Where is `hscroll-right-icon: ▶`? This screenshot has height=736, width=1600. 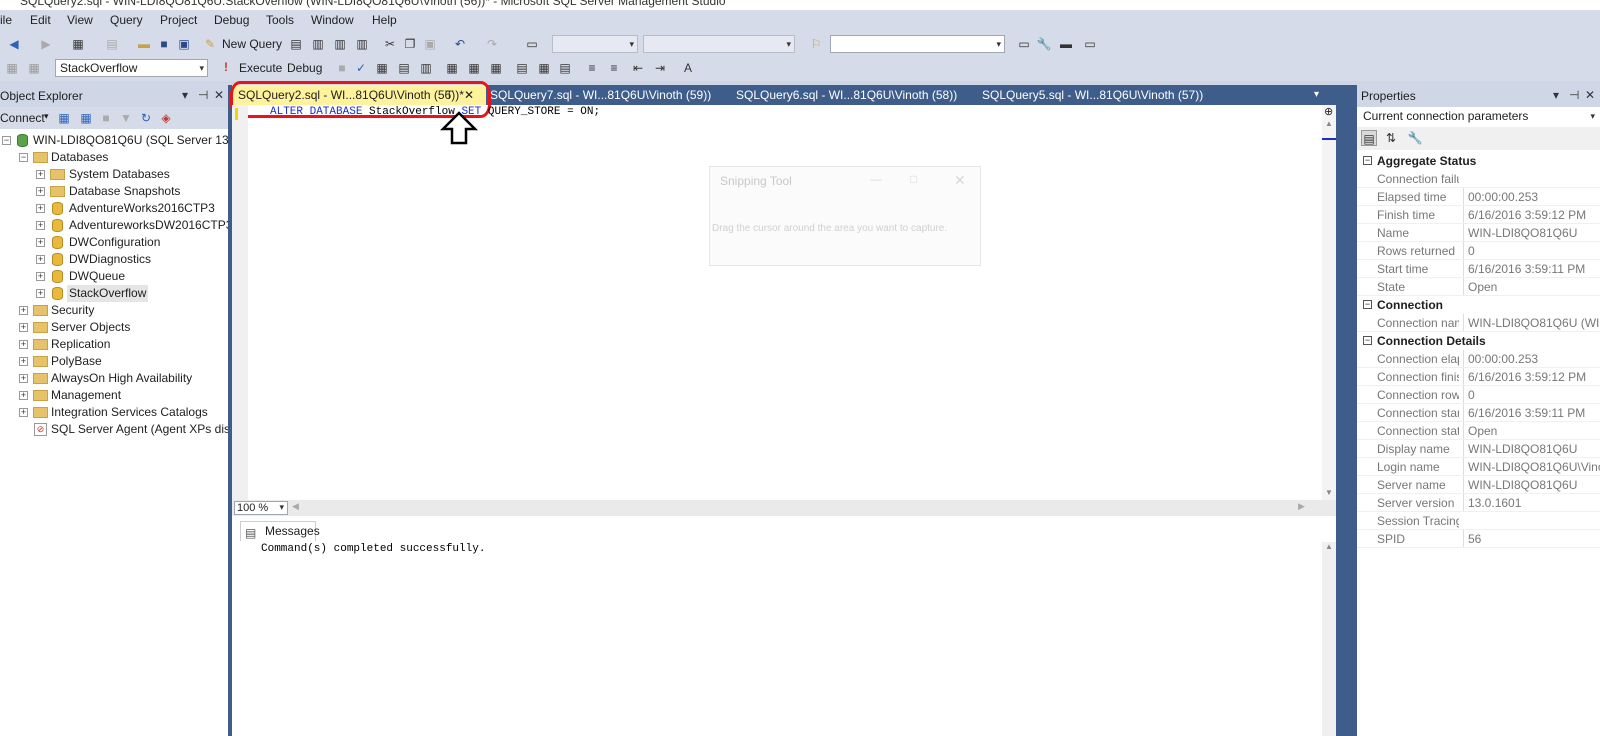
hscroll-right-icon: ▶ is located at coordinates (1301, 506).